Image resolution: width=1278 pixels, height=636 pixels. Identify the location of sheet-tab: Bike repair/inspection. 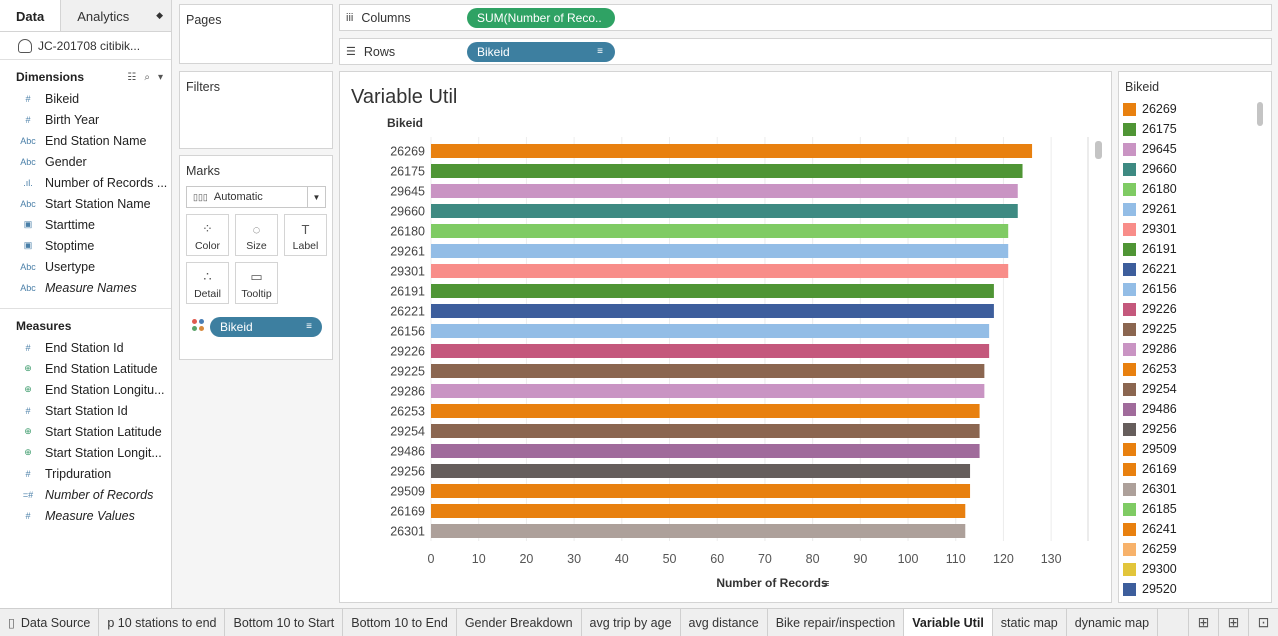
(836, 622).